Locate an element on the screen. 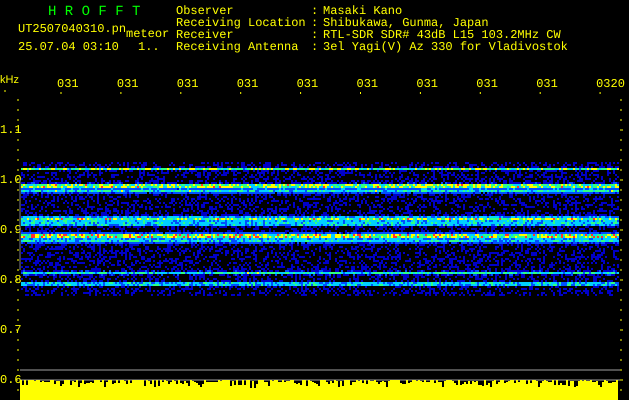 Image resolution: width=629 pixels, height=400 pixels. info-value: 3el Yagi(V) Az 330 for Vladivostok is located at coordinates (445, 47).